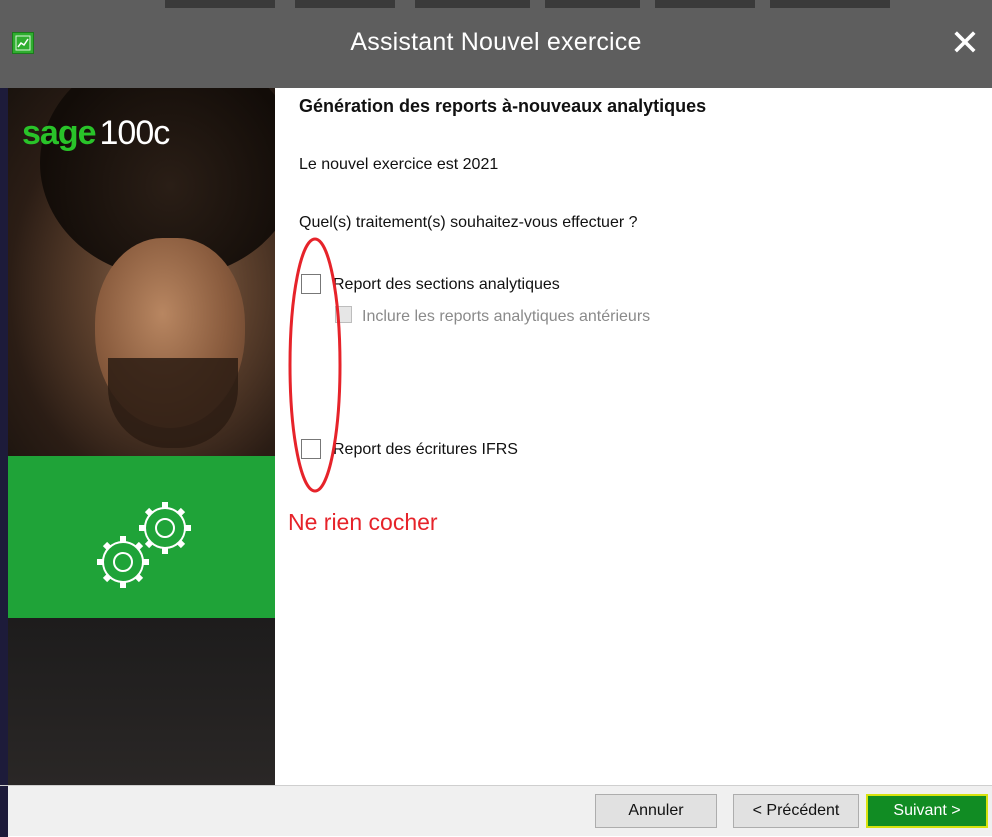  Describe the element at coordinates (144, 545) in the screenshot. I see `gears-icon` at that location.